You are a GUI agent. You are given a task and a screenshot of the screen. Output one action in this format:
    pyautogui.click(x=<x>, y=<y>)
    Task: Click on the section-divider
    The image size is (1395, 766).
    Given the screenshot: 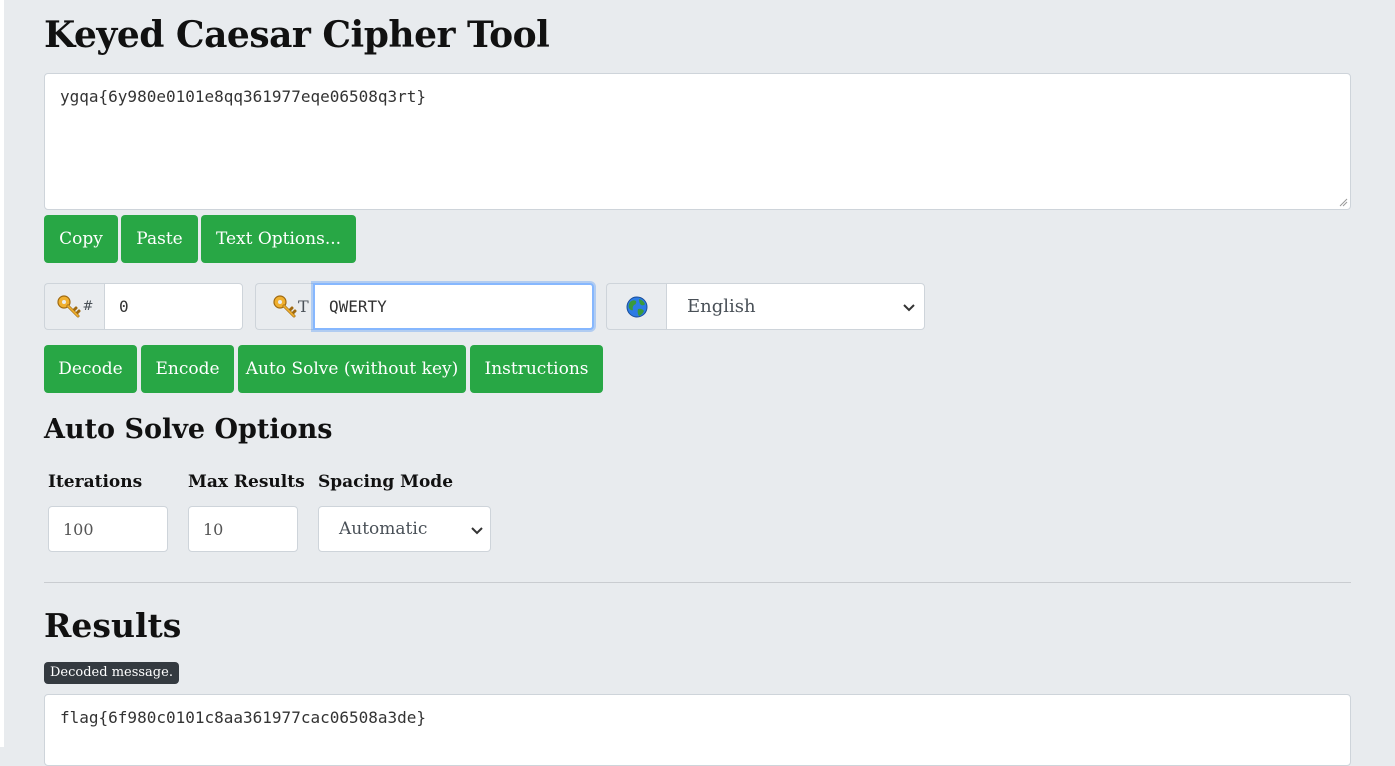 What is the action you would take?
    pyautogui.click(x=697, y=582)
    